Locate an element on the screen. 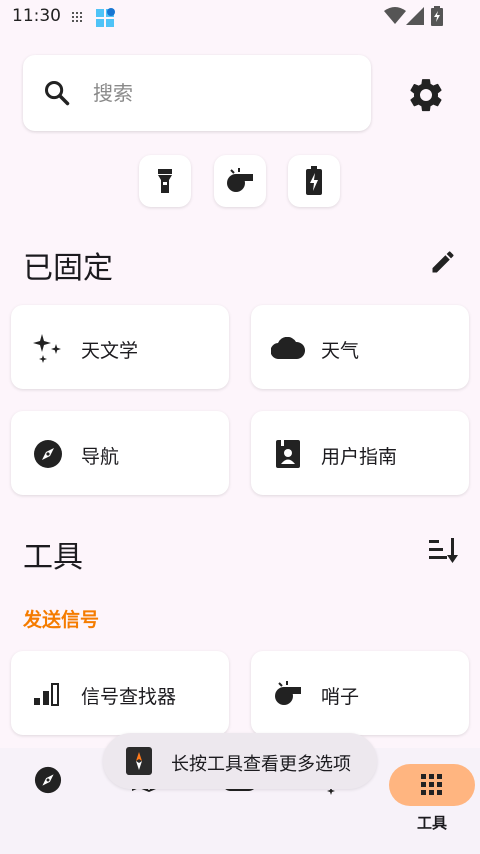 The height and width of the screenshot is (854, 480). cellular-signal-icon is located at coordinates (415, 16).